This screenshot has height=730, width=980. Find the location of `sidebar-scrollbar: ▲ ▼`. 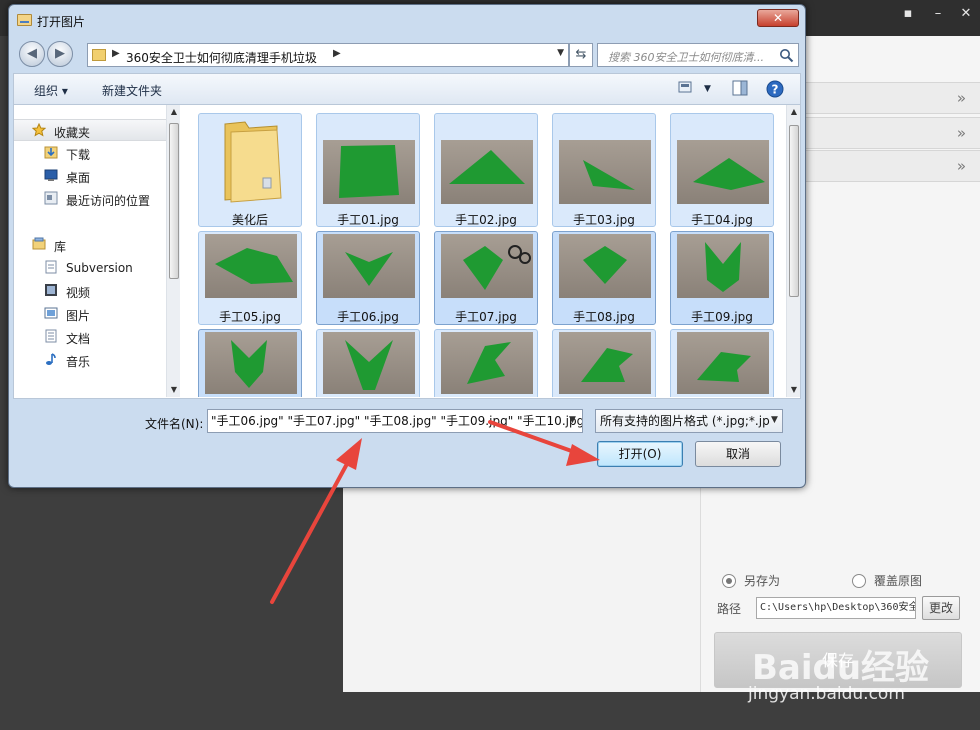

sidebar-scrollbar: ▲ ▼ is located at coordinates (173, 251).